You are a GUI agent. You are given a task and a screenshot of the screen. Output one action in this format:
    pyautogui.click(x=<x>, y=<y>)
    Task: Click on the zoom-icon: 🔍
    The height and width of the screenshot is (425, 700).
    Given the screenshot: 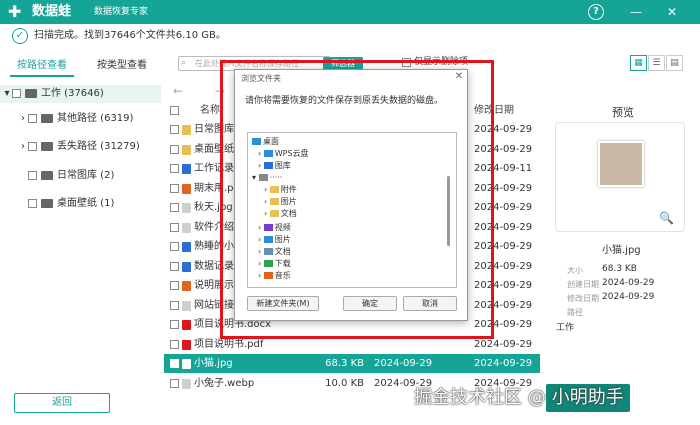 What is the action you would take?
    pyautogui.click(x=666, y=218)
    